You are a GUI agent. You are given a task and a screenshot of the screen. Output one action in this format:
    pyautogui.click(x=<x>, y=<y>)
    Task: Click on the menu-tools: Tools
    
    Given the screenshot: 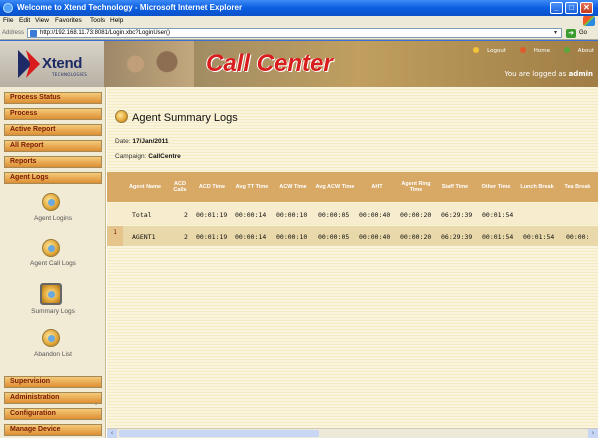 What is the action you would take?
    pyautogui.click(x=97, y=20)
    